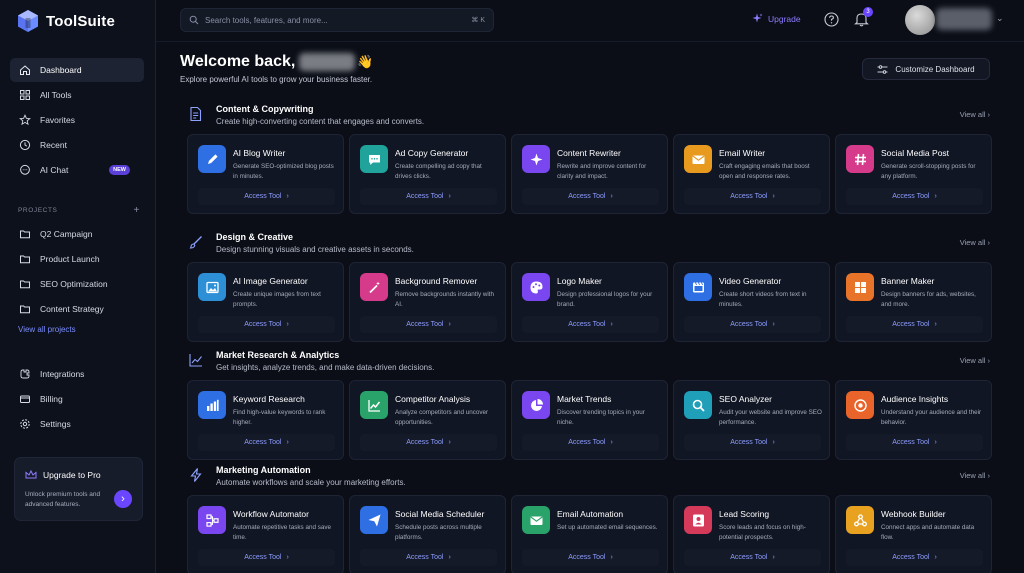 The image size is (1024, 573). I want to click on nav-item-recent: Recent, so click(77, 145).